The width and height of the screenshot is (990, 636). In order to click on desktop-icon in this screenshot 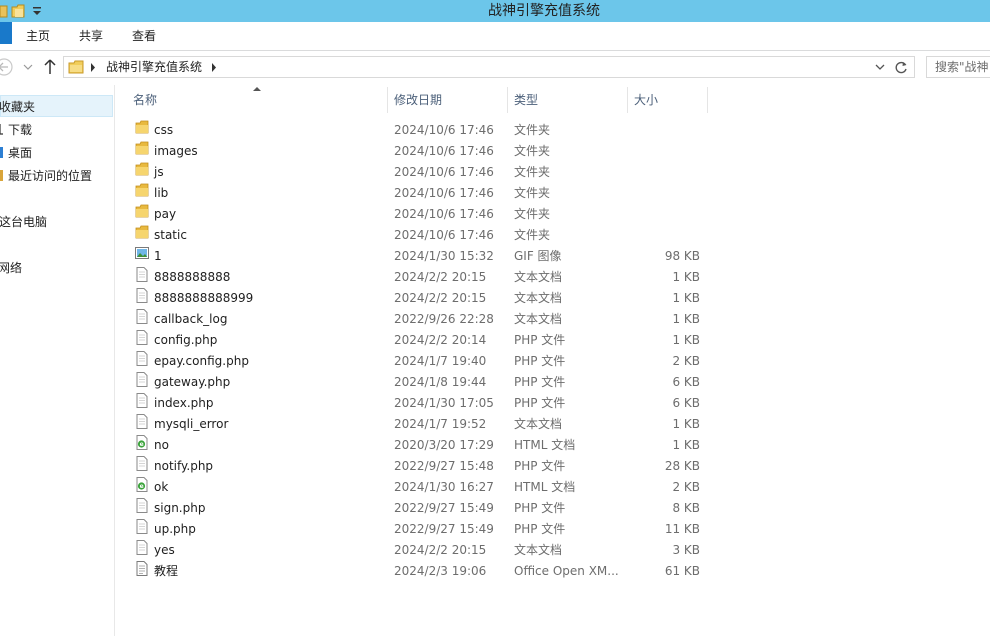, I will do `click(1, 152)`.